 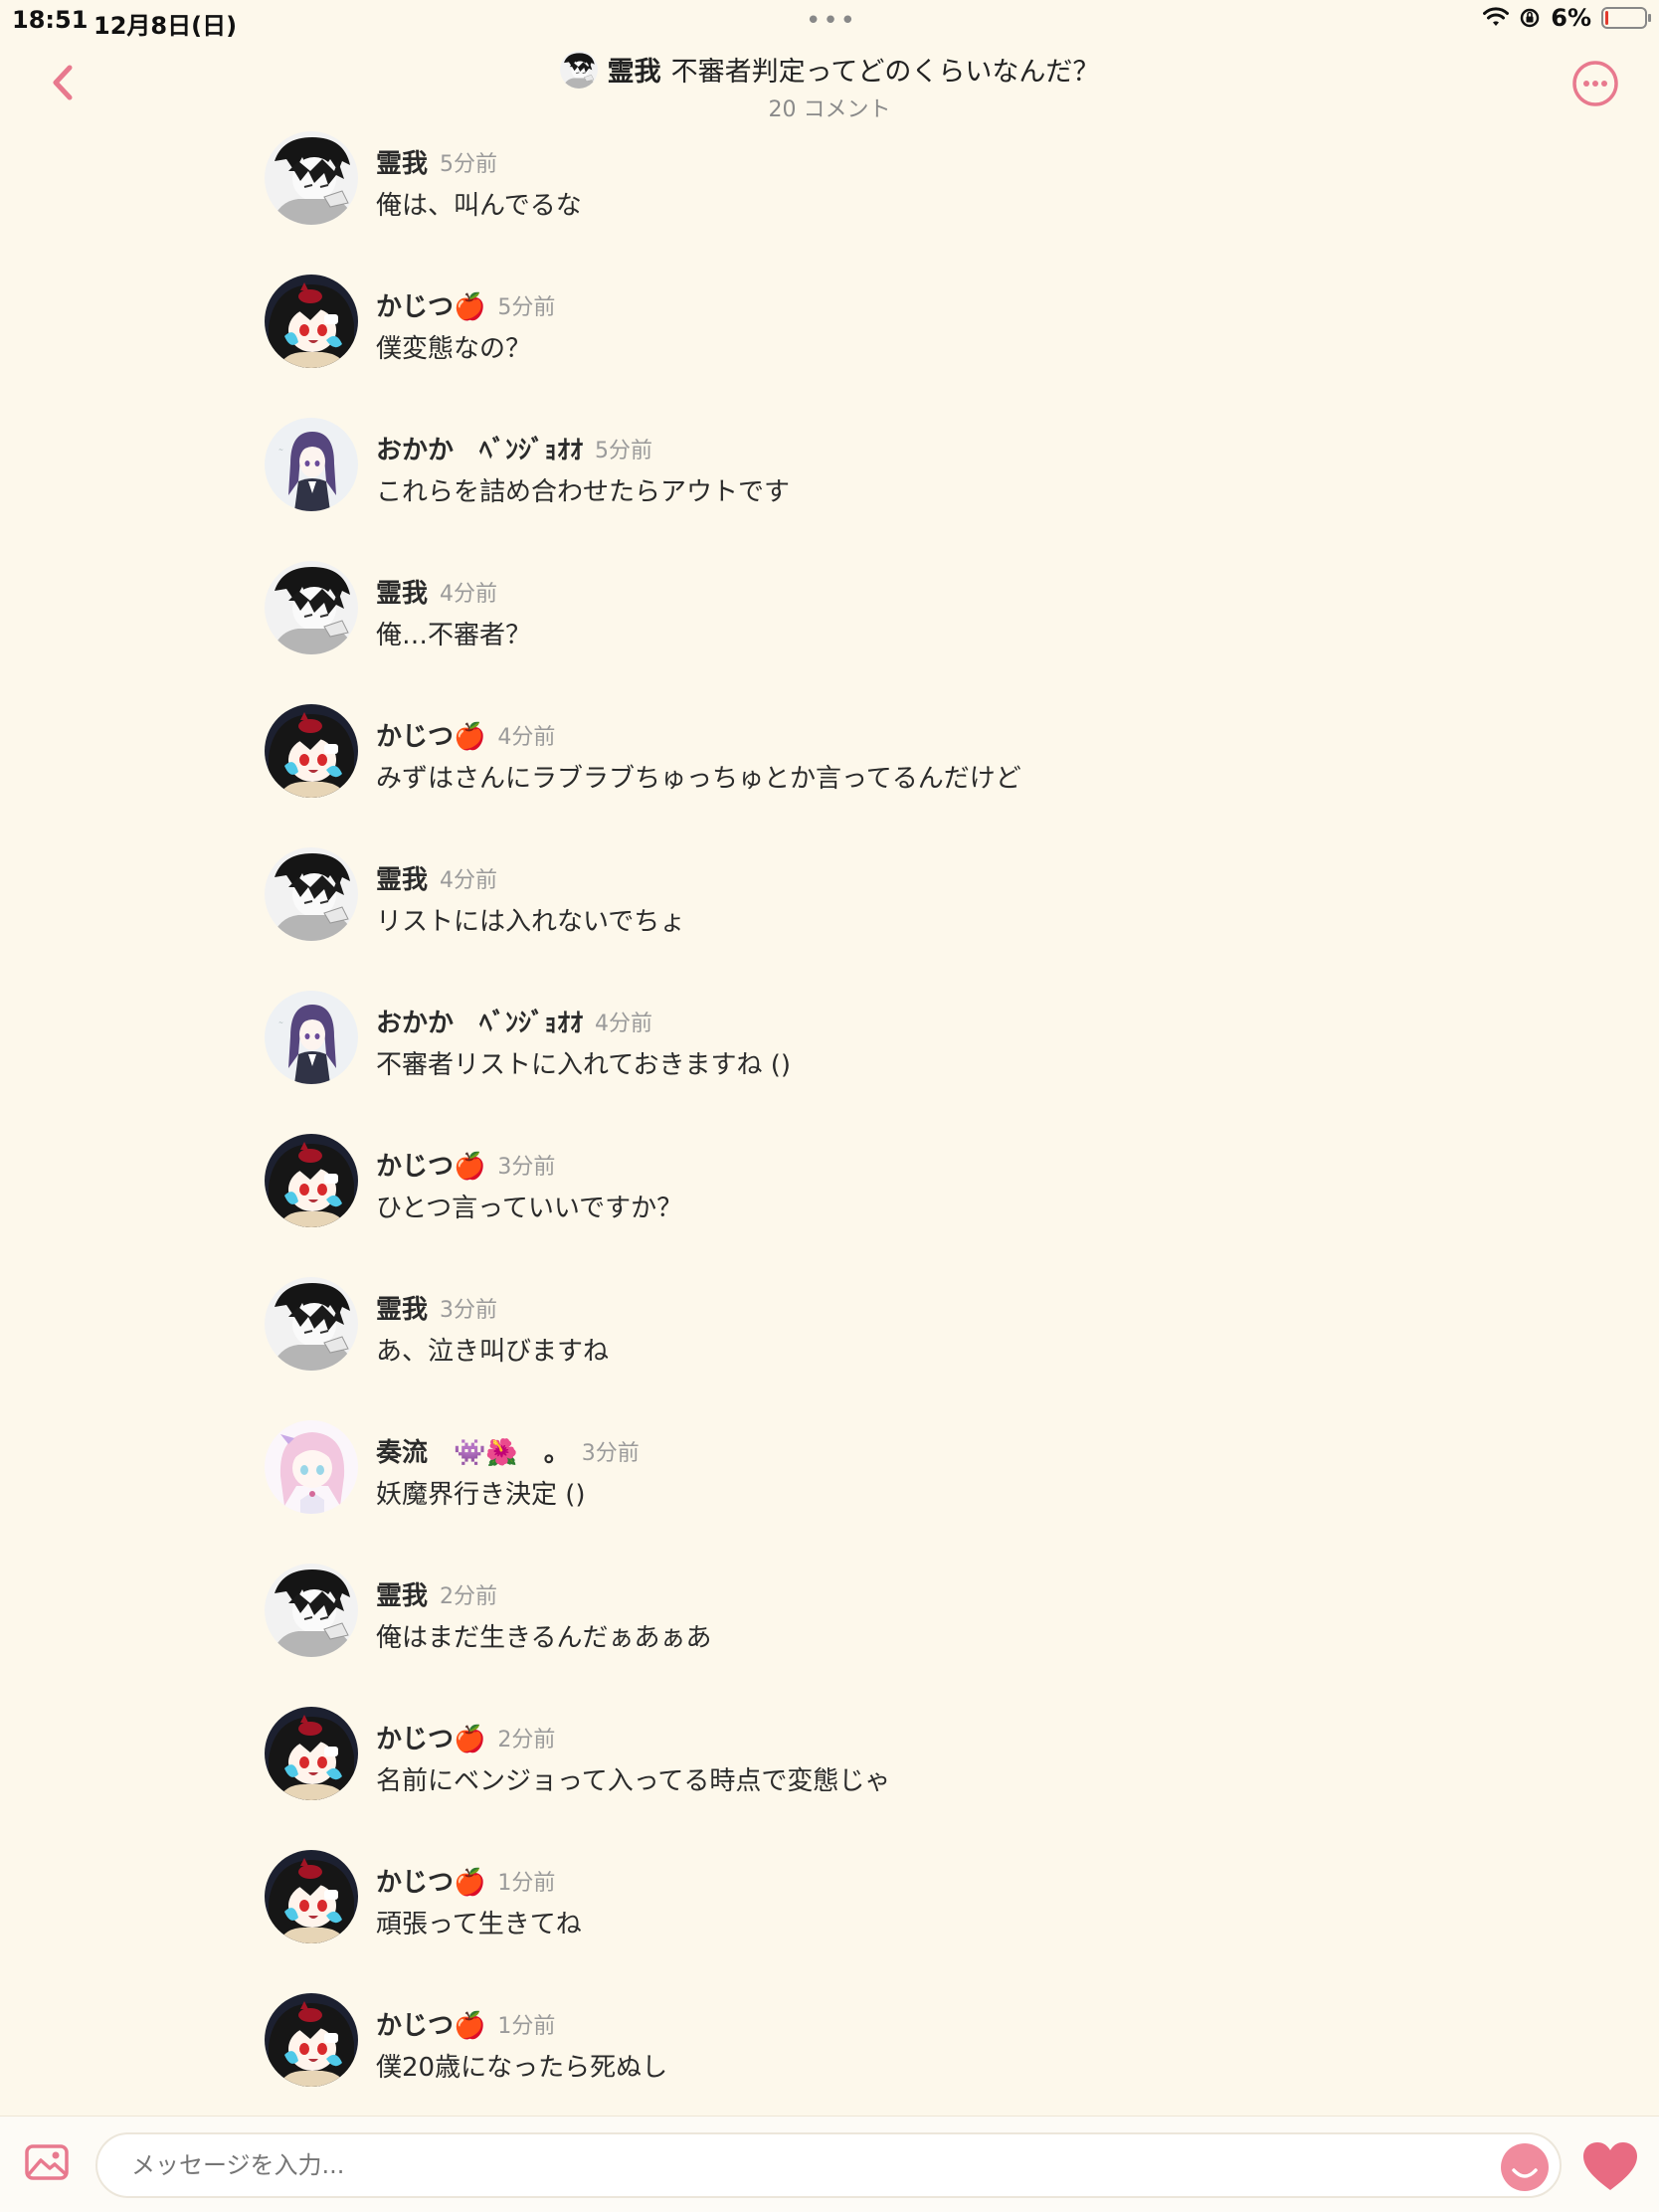 I want to click on comment-meta: 霊我 5分前, so click(x=436, y=161).